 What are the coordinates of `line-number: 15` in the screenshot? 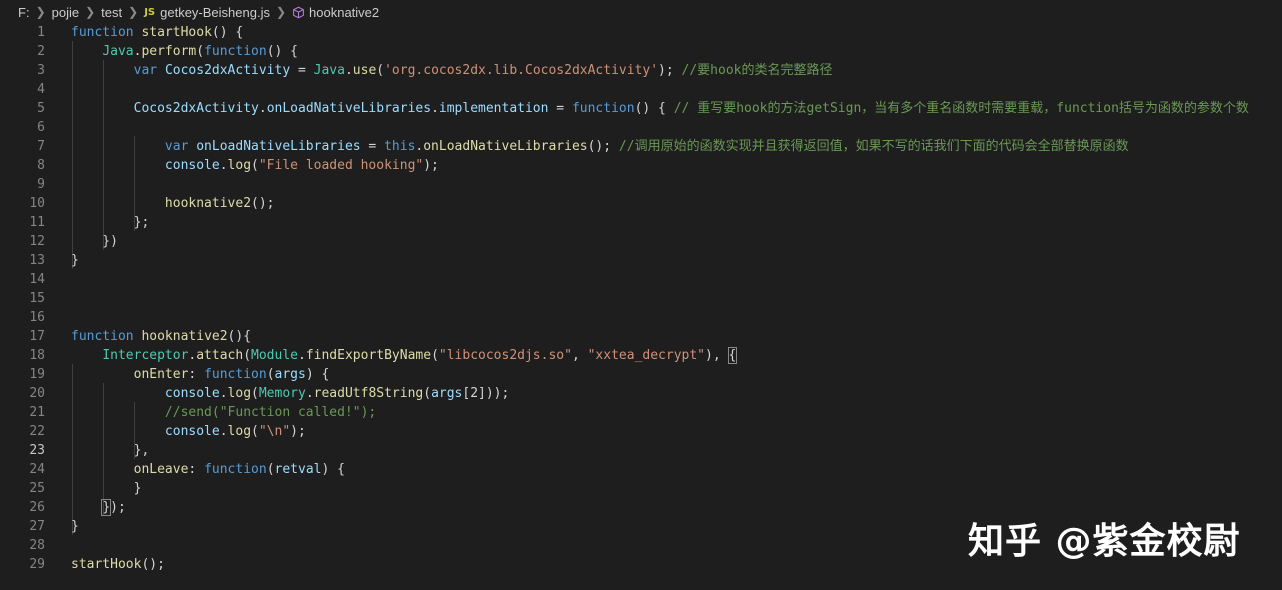 It's located at (37, 298).